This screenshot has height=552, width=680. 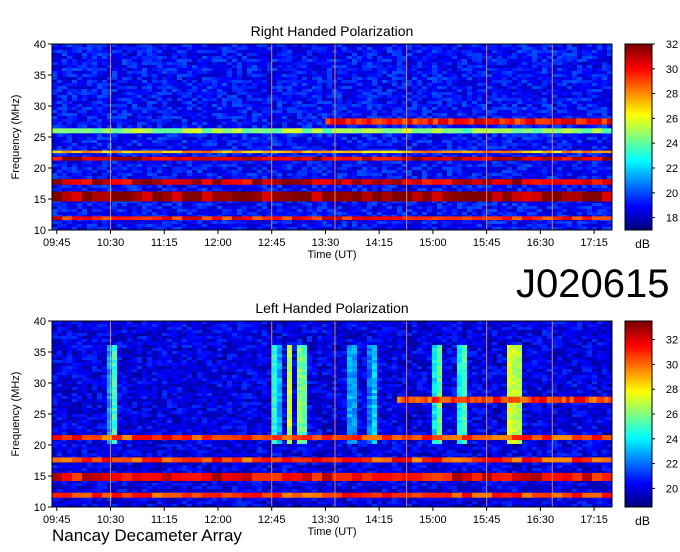 What do you see at coordinates (672, 144) in the screenshot?
I see `colorbar-tick-label: 24` at bounding box center [672, 144].